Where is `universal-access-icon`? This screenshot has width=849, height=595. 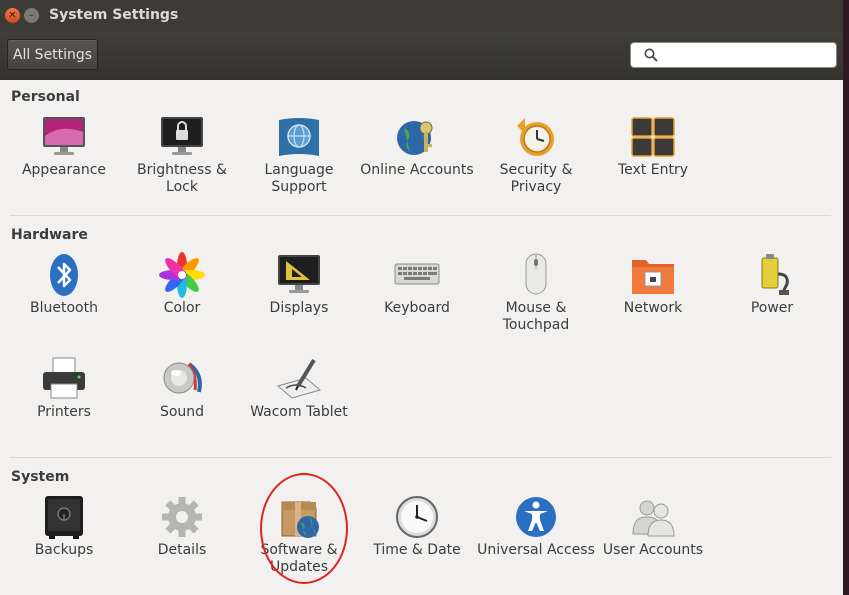 universal-access-icon is located at coordinates (536, 517).